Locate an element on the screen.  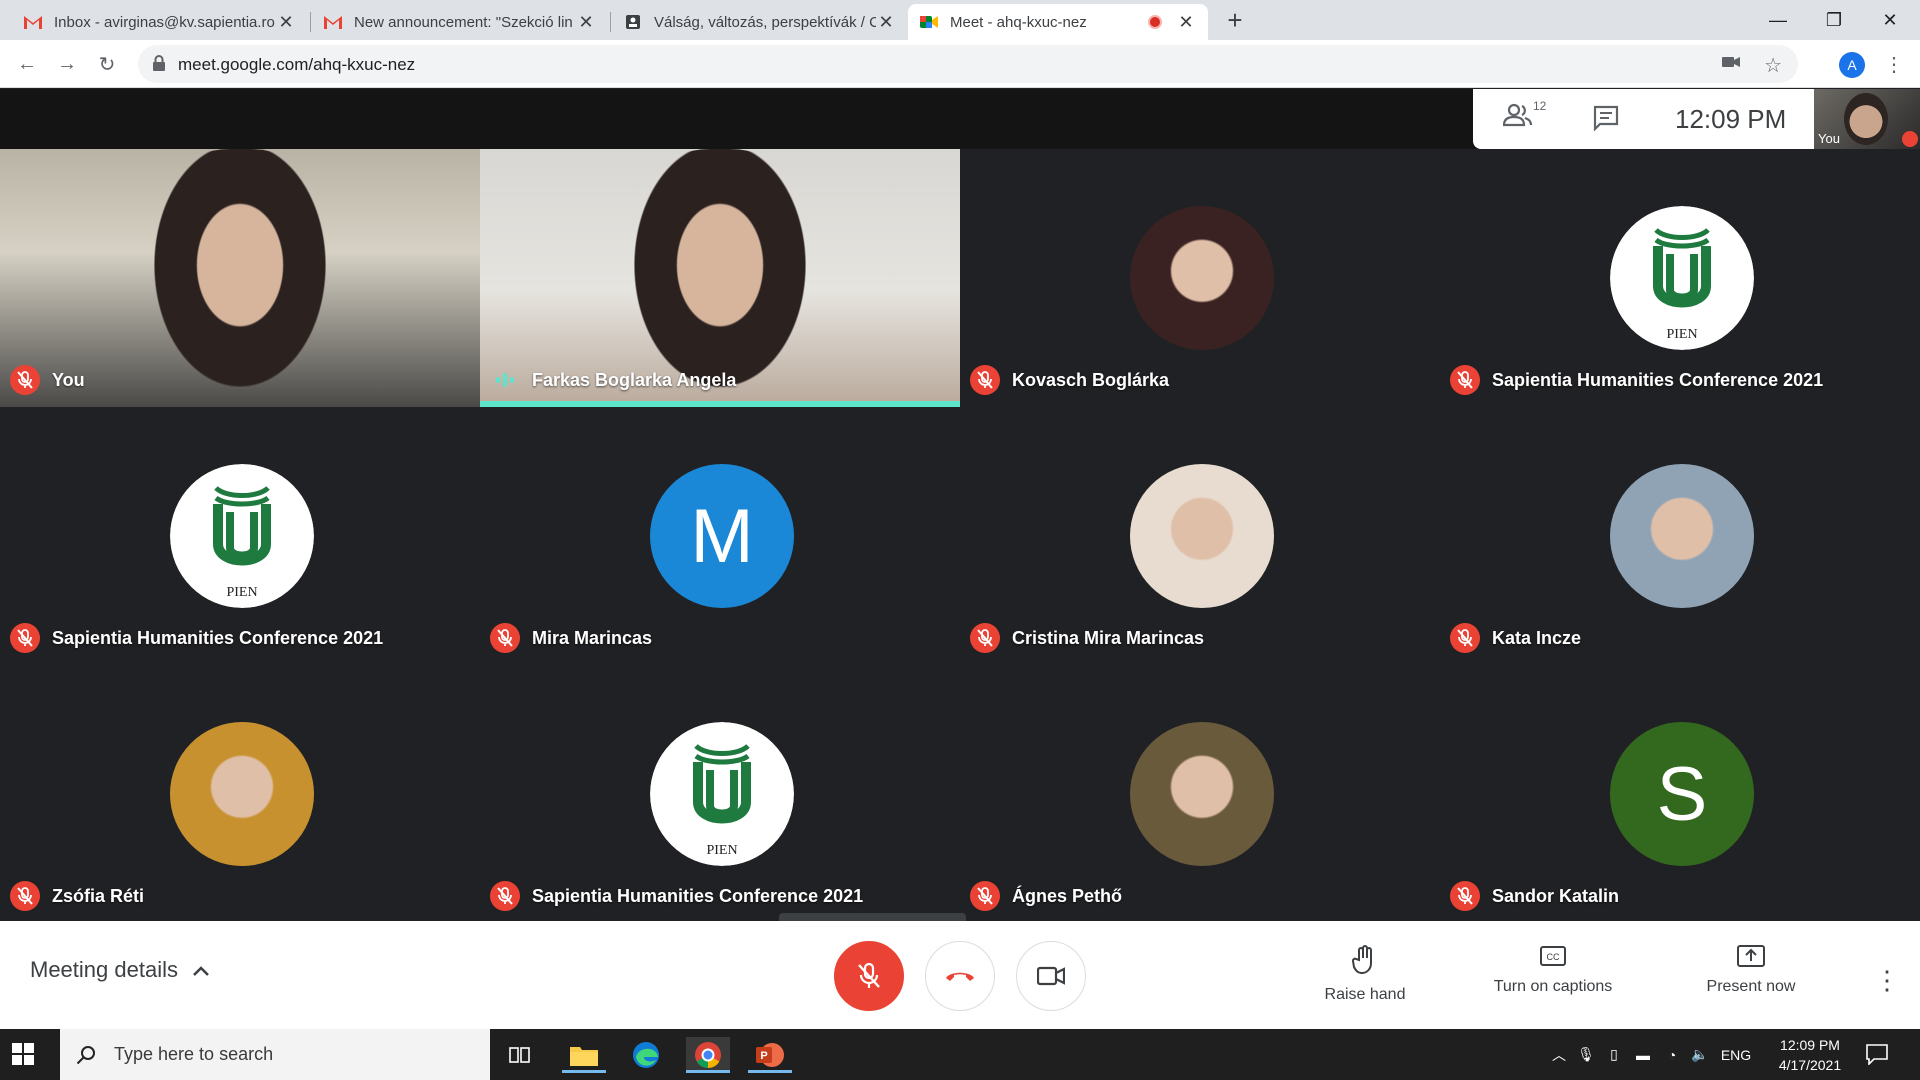
url-text: meet.google.com/ahq-kxuc-nez is located at coordinates (297, 64).